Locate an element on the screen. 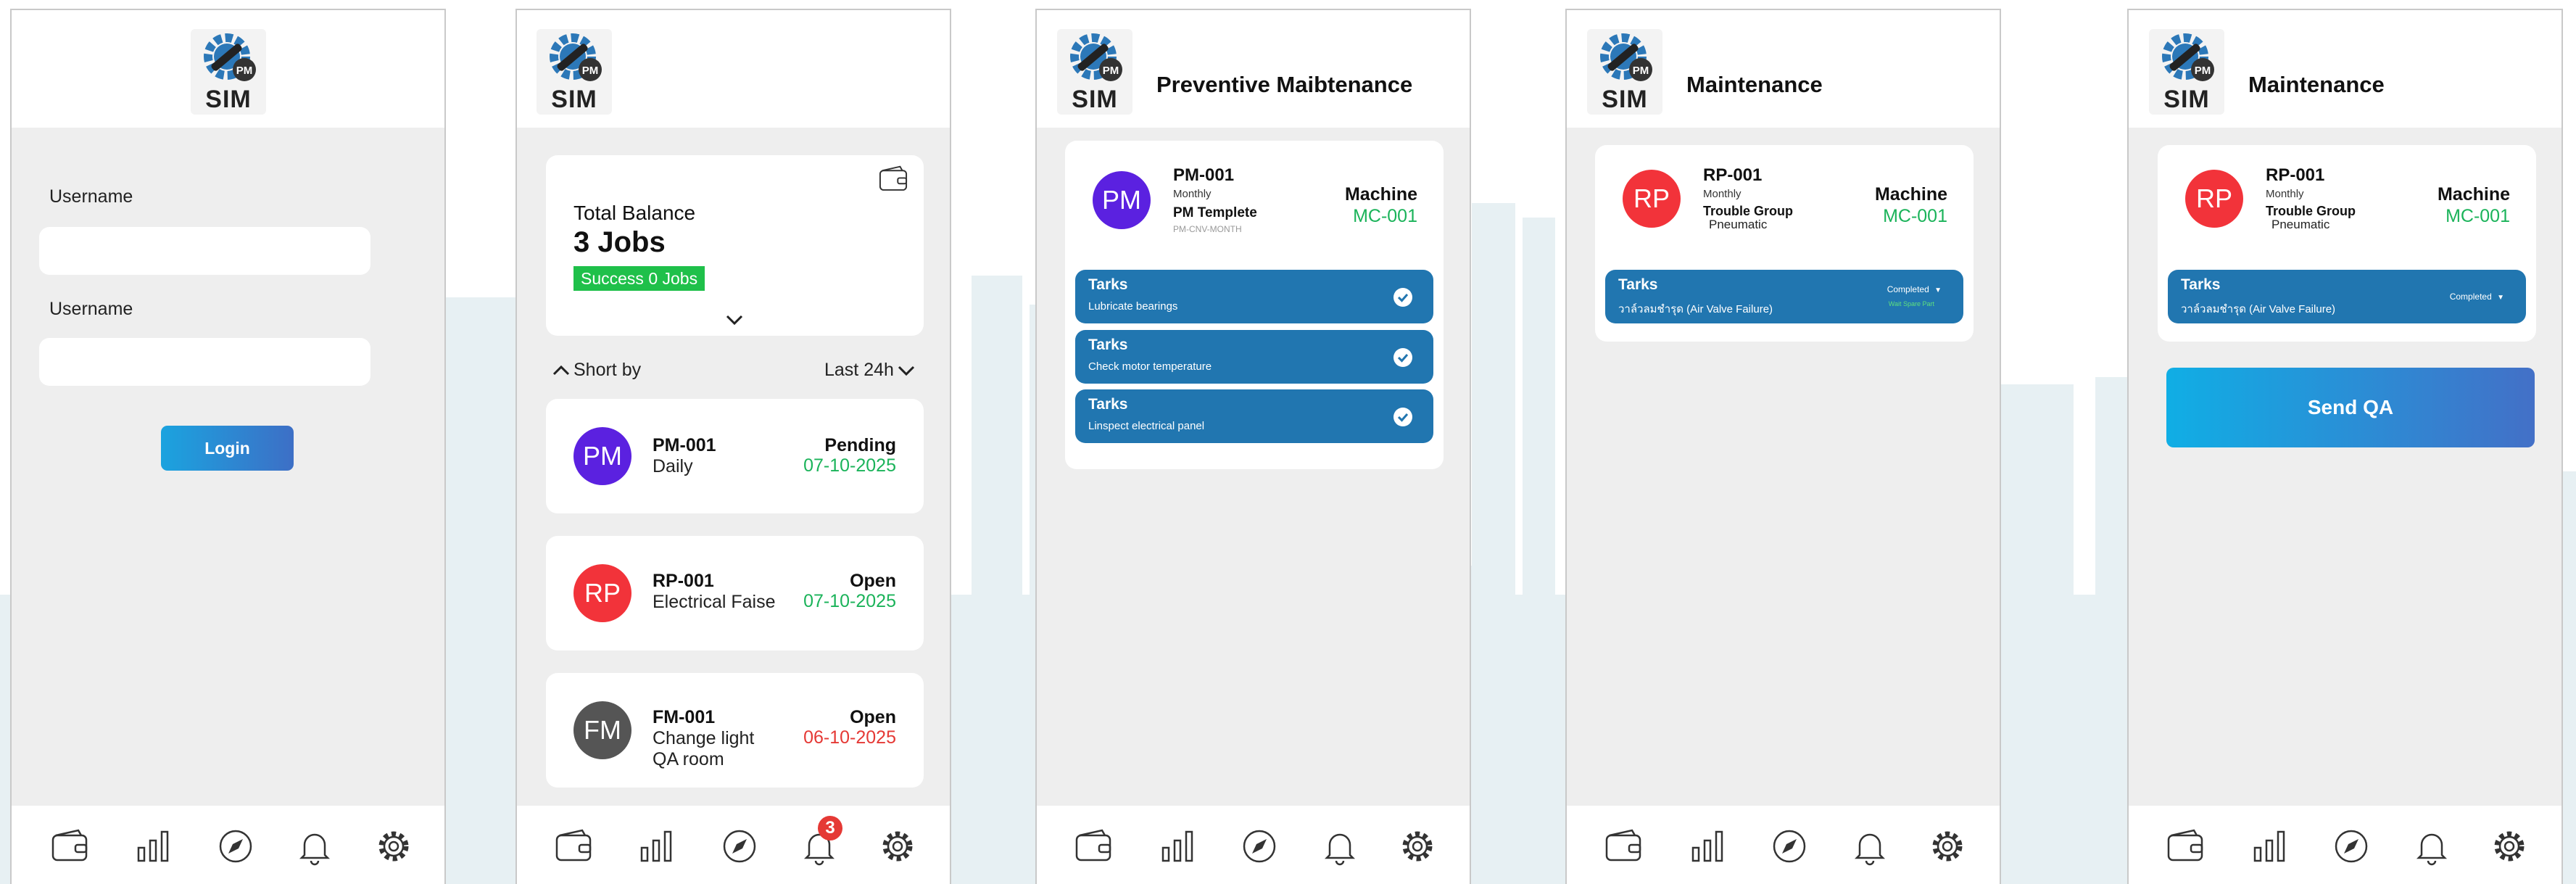  send-qa-button: Send QA is located at coordinates (2351, 407).